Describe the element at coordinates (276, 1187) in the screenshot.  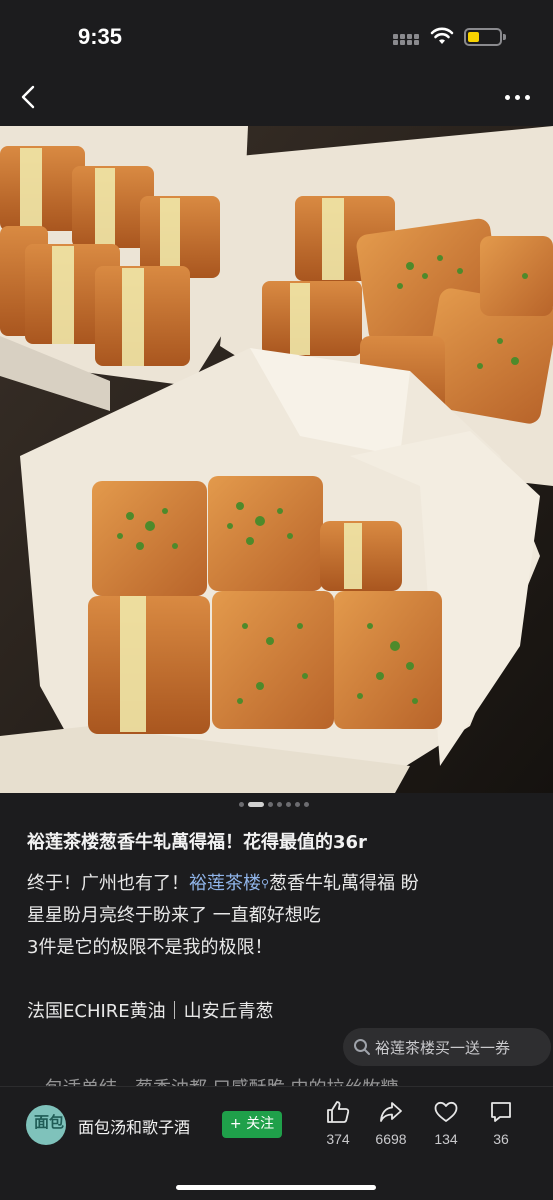
I see `home-indicator` at that location.